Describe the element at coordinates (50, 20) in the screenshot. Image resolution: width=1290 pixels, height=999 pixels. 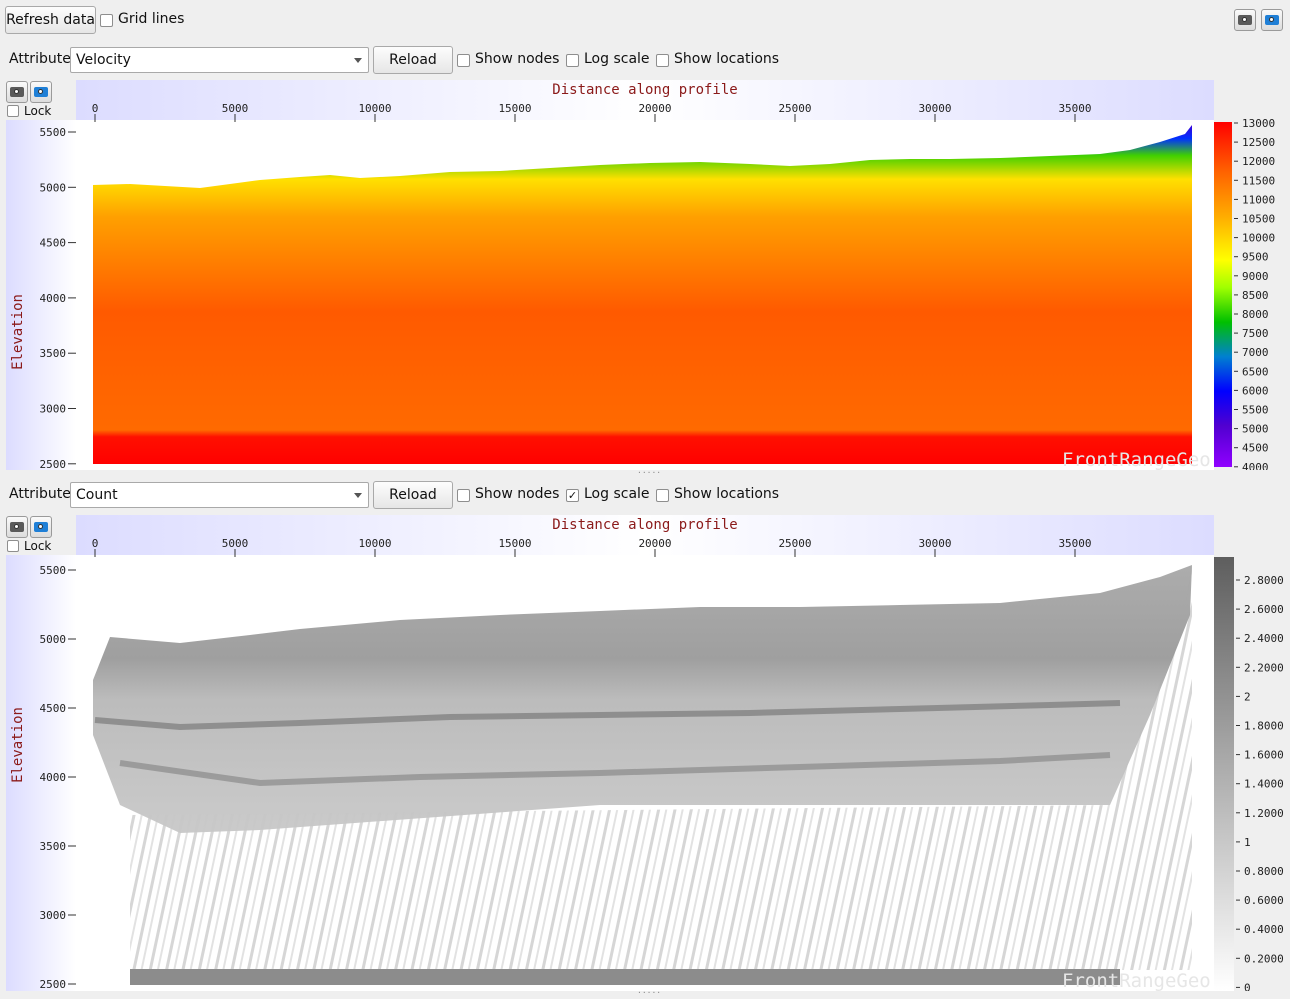
I see `refresh-data-button: Refresh data` at that location.